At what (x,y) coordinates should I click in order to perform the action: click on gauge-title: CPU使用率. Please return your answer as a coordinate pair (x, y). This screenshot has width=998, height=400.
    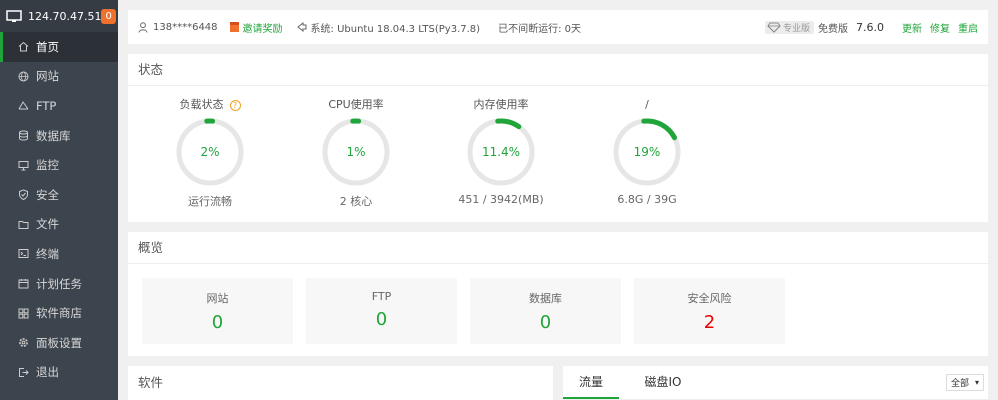
    Looking at the image, I should click on (356, 105).